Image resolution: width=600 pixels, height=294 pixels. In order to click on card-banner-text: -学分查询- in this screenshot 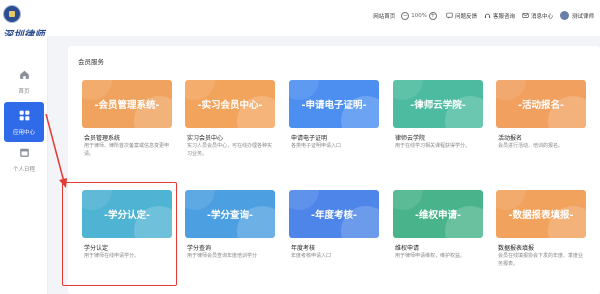, I will do `click(230, 215)`.